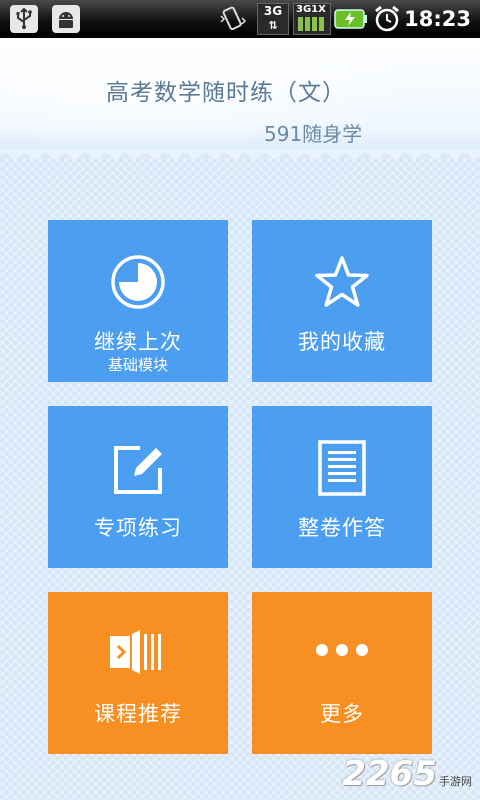  Describe the element at coordinates (342, 714) in the screenshot. I see `tile-label: 更多` at that location.